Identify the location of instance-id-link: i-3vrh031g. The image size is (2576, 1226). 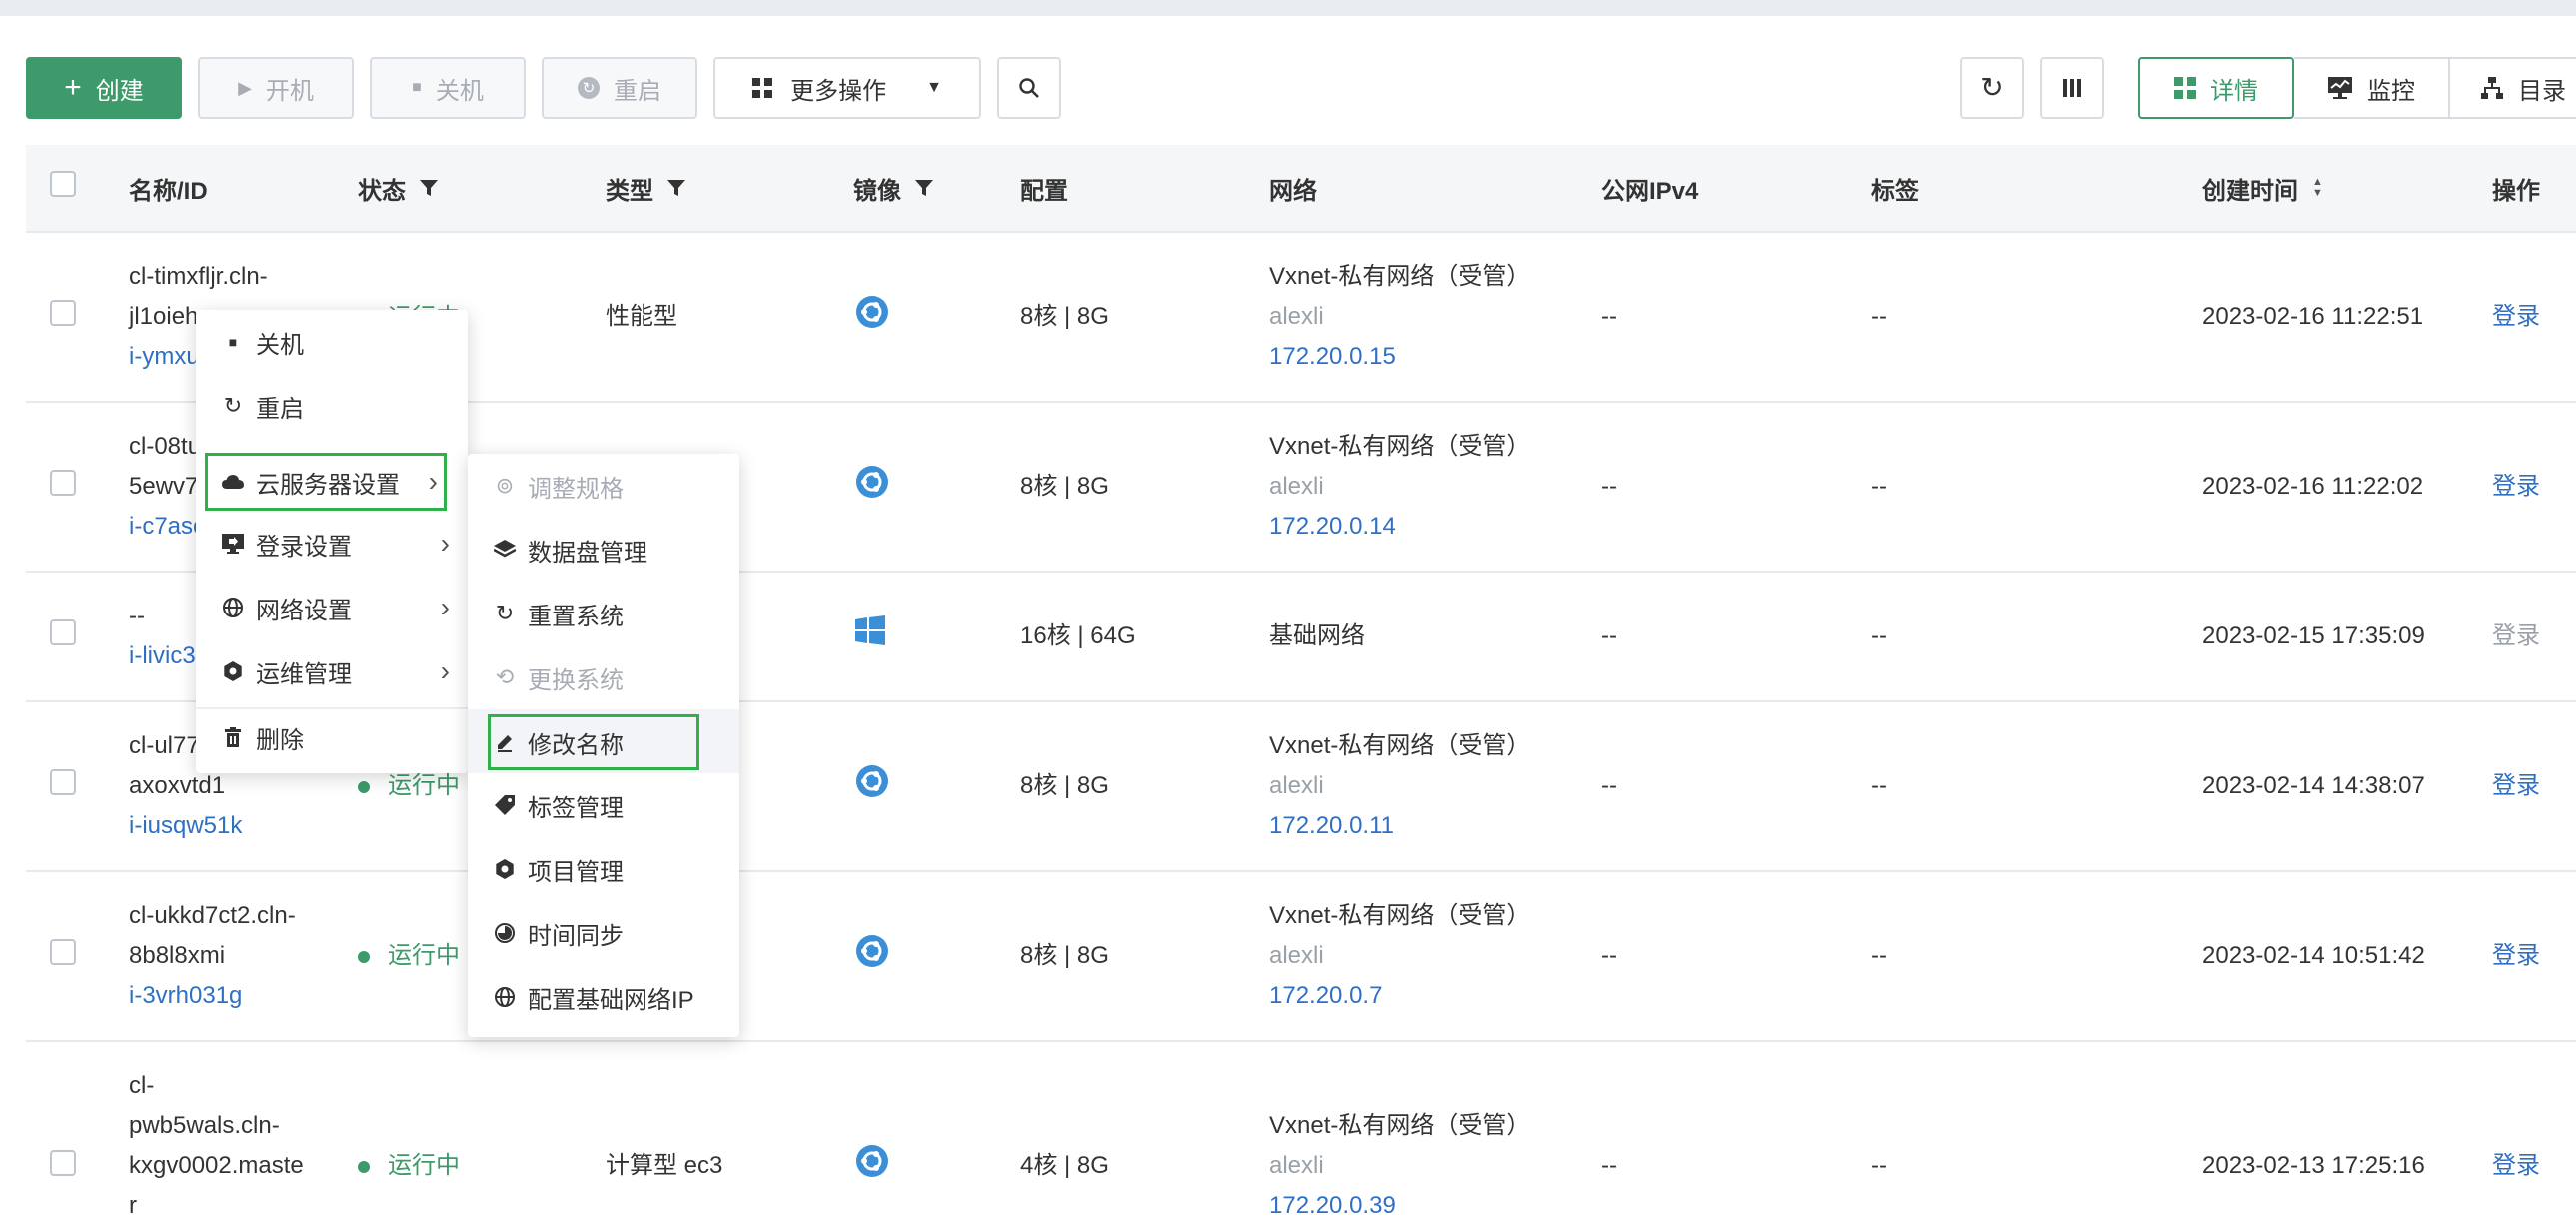
(212, 996).